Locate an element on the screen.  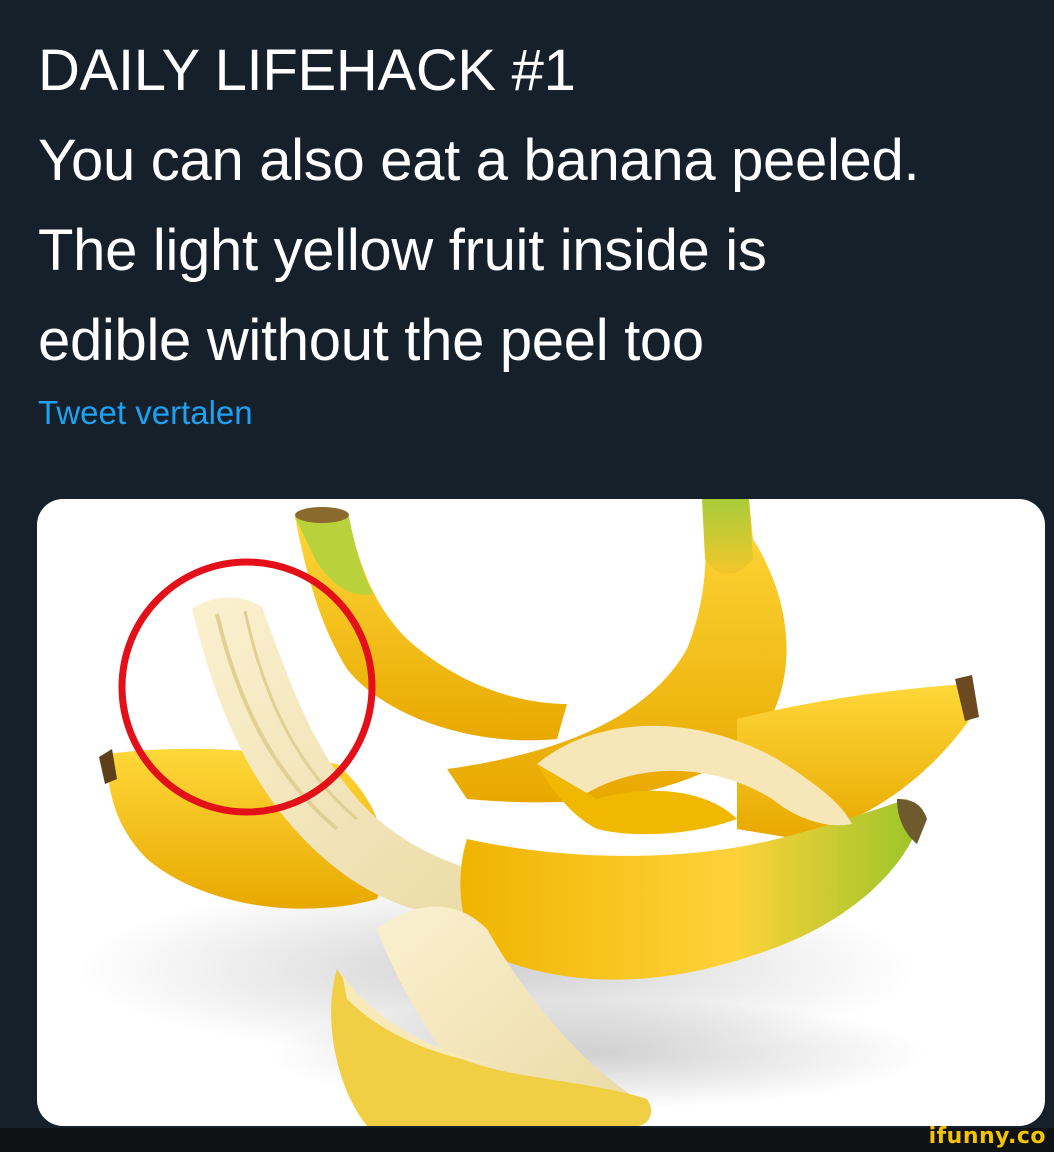
tweet-line-2: You can also eat a banana peeled. is located at coordinates (479, 160).